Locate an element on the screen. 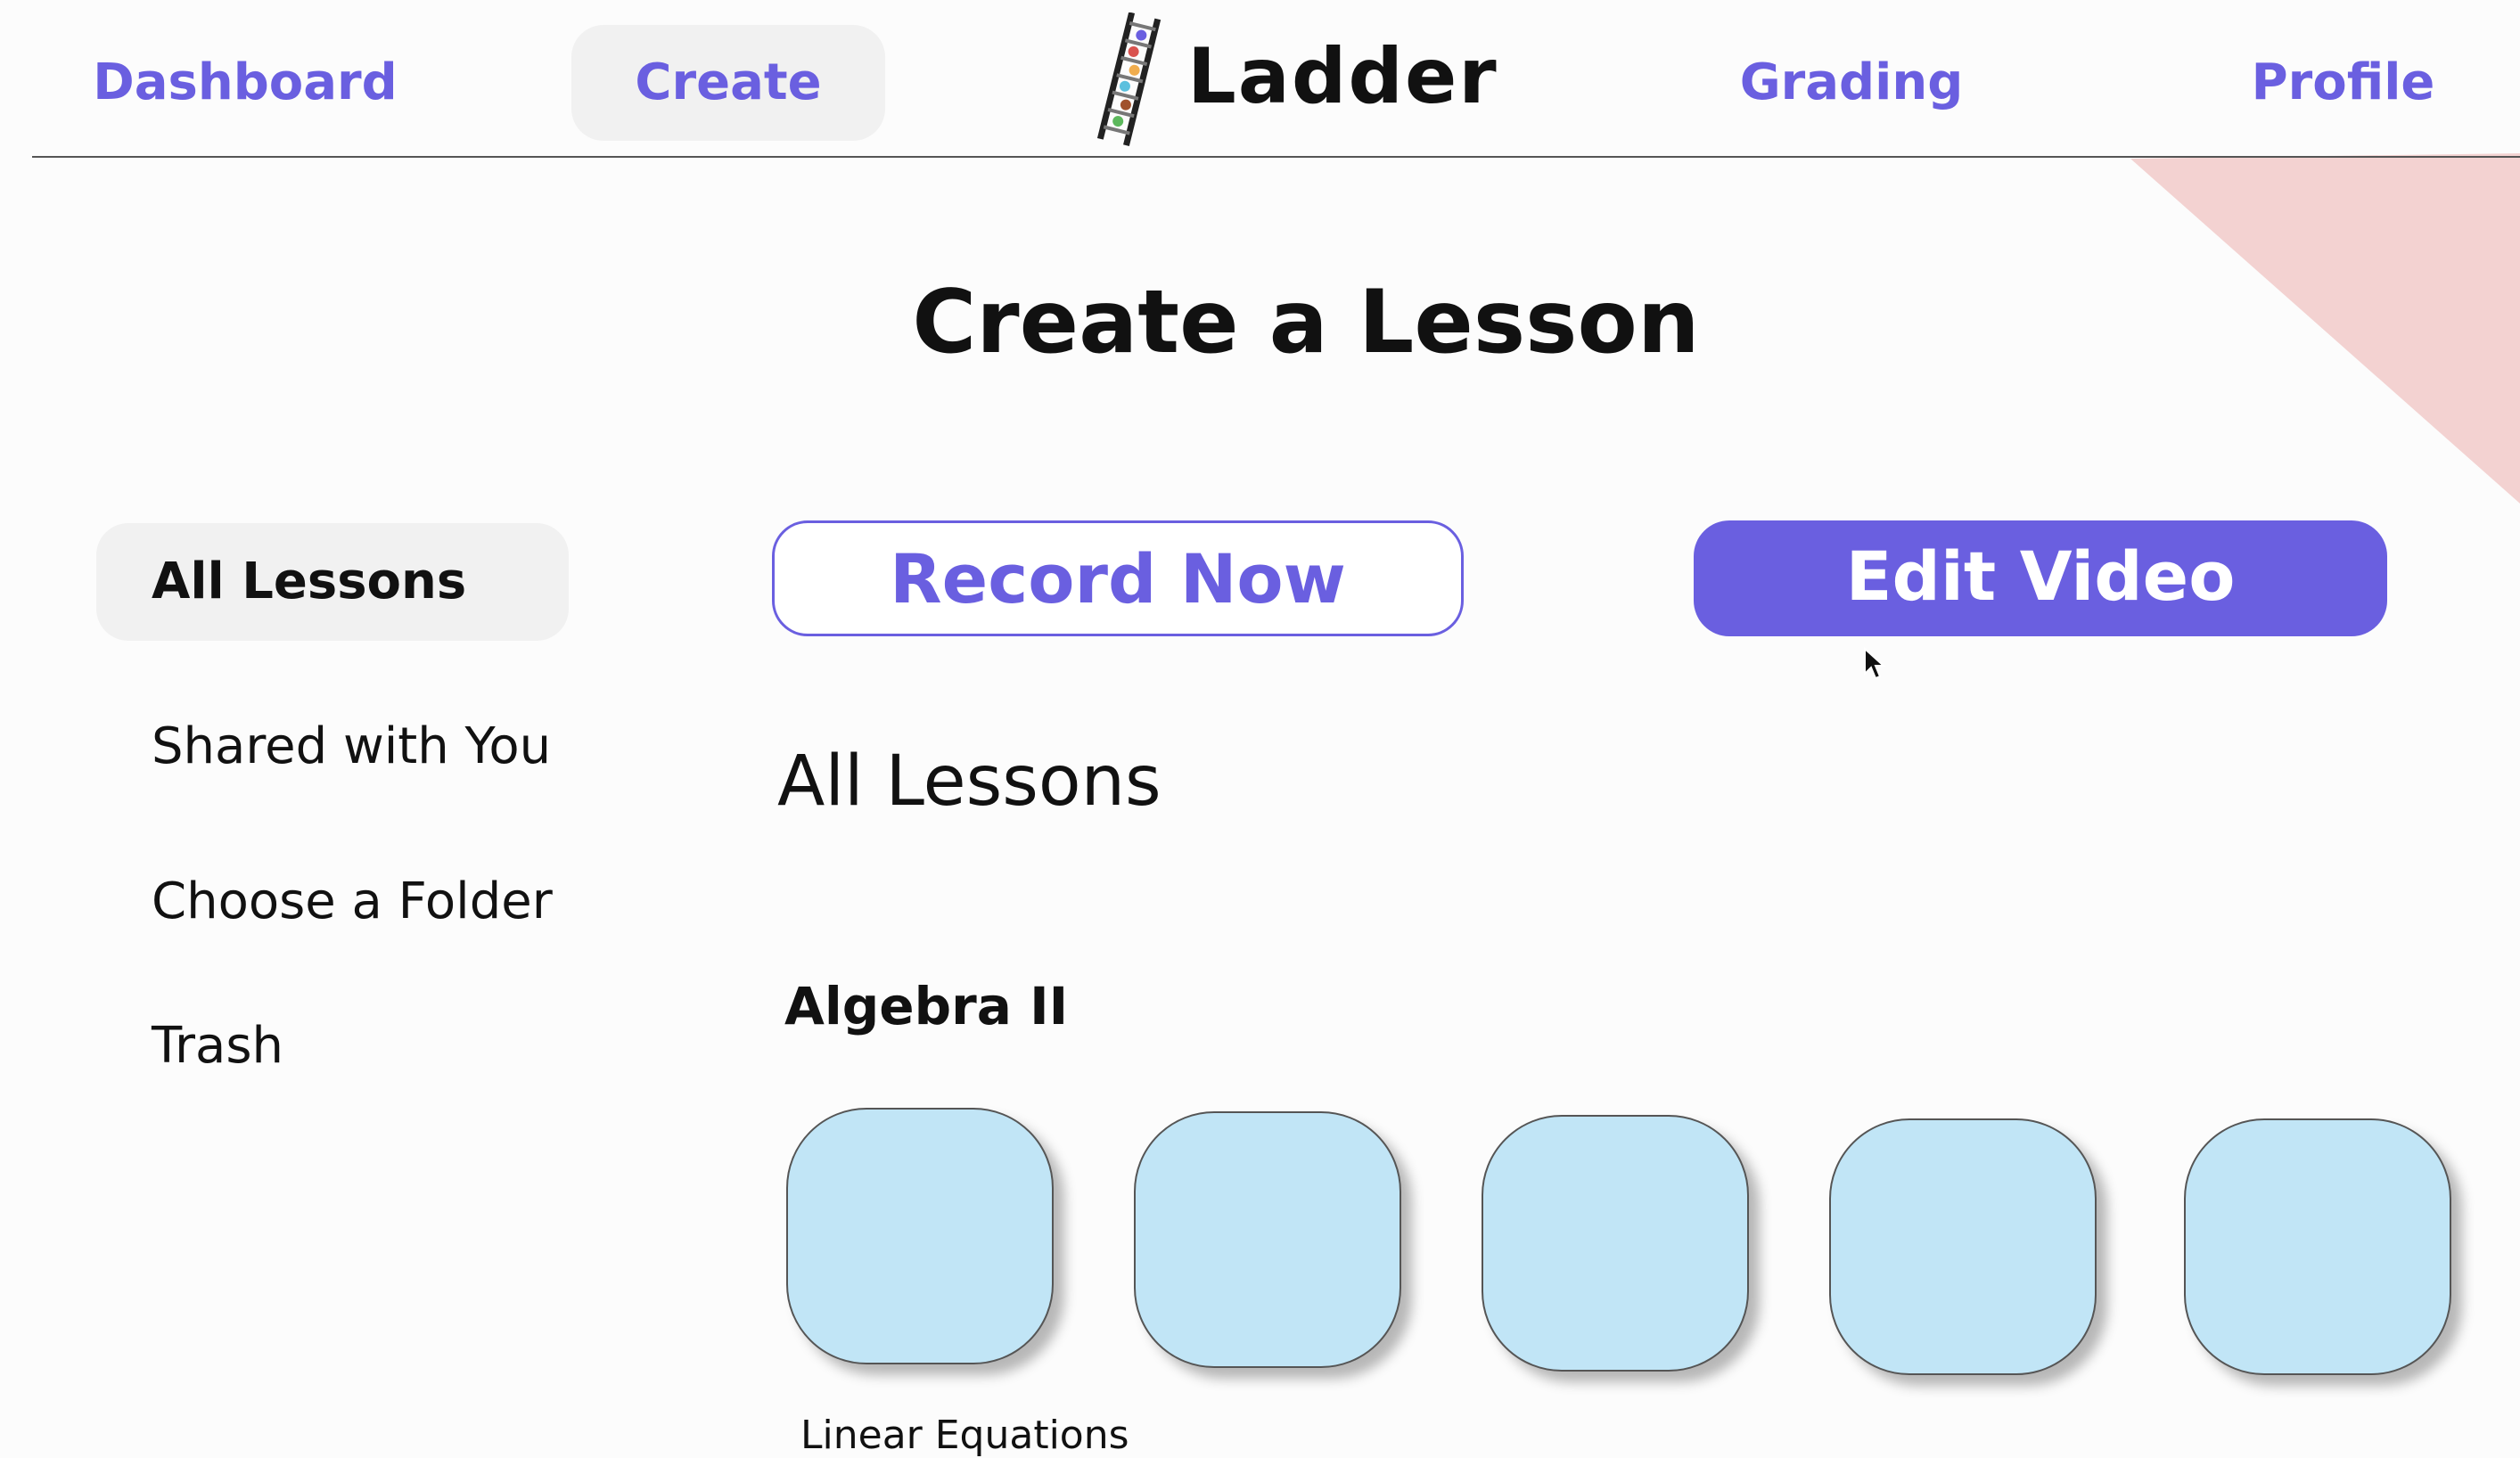  nav-grading: Grading is located at coordinates (1851, 83).